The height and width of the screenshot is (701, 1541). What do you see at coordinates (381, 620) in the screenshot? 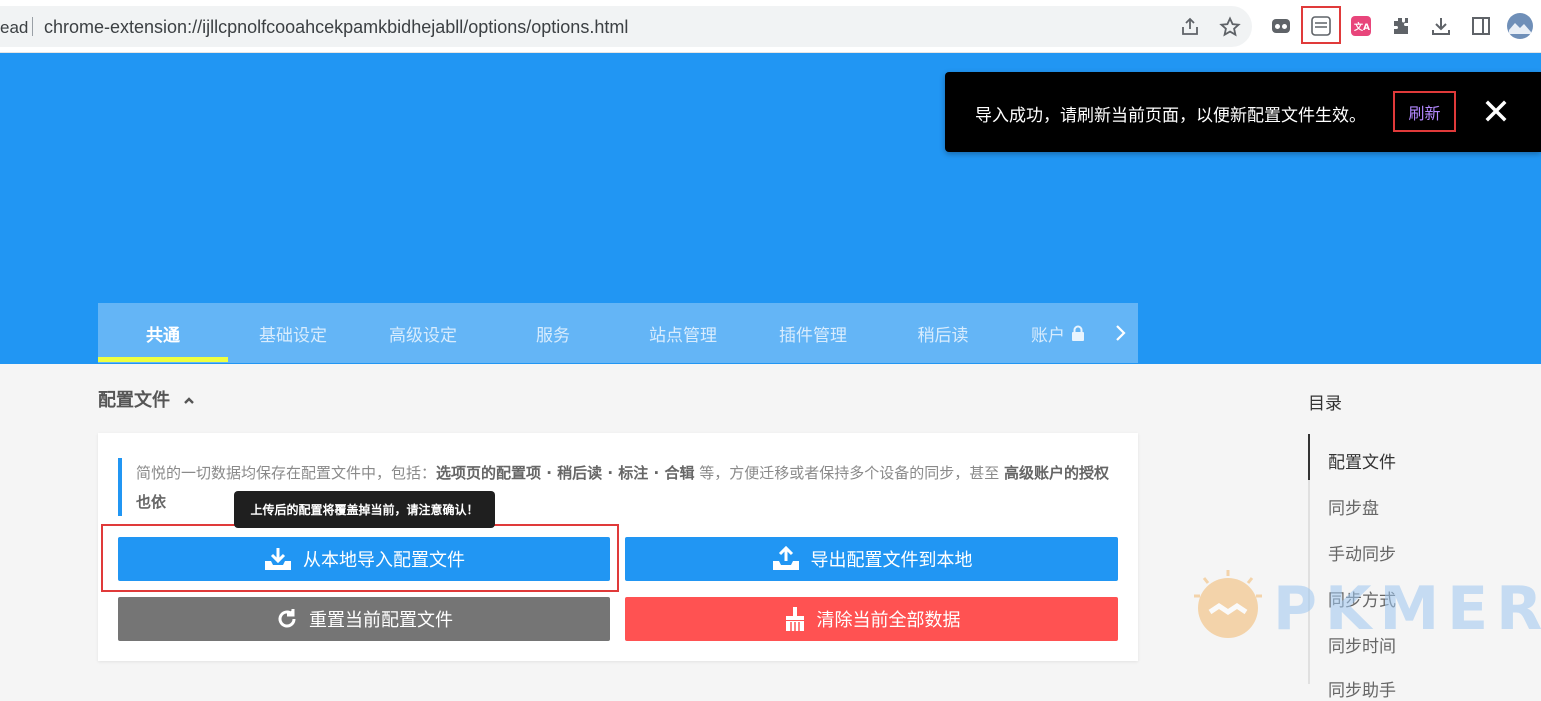
I see `button-label: 重置当前配置文件` at bounding box center [381, 620].